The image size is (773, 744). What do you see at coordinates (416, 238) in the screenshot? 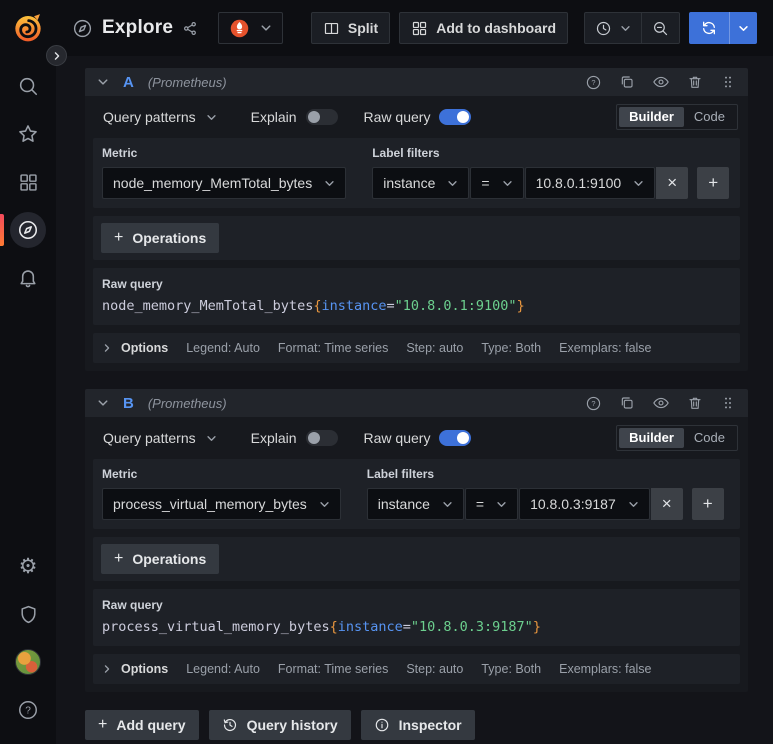
I see `operations-card: + Operations` at bounding box center [416, 238].